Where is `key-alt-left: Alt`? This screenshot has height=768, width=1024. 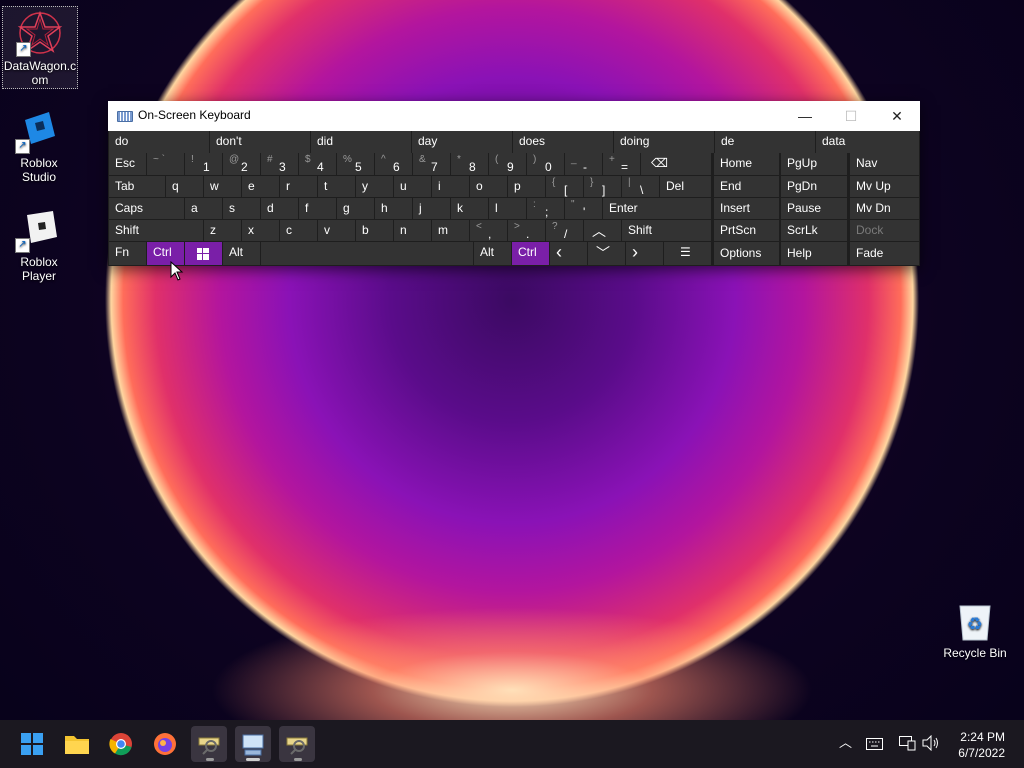 key-alt-left: Alt is located at coordinates (241, 253).